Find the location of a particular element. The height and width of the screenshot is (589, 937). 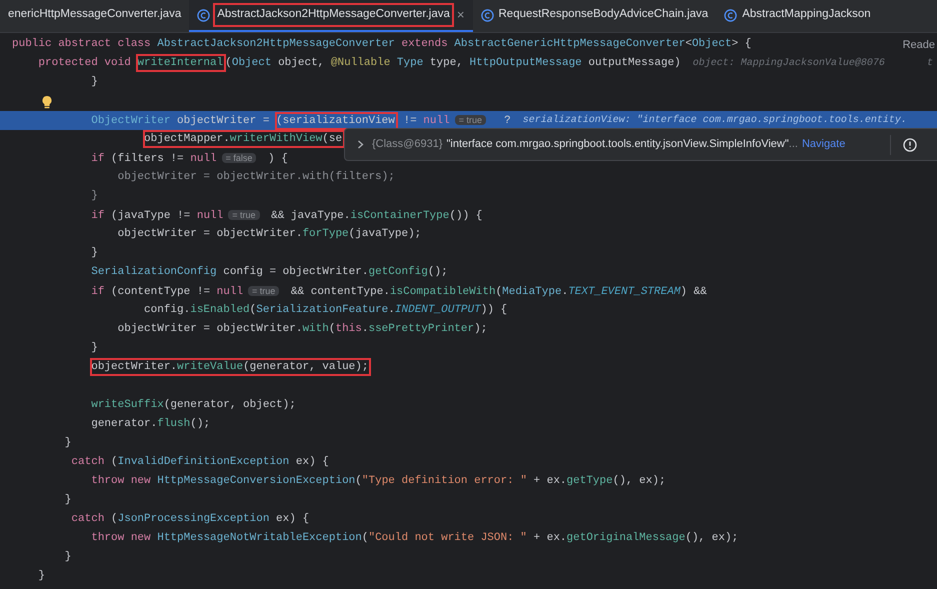

code-line: throw new HttpMessageNotWritableException("Could not write JSON: " + ex.getOriginalMessage(), ex); is located at coordinates (414, 538).